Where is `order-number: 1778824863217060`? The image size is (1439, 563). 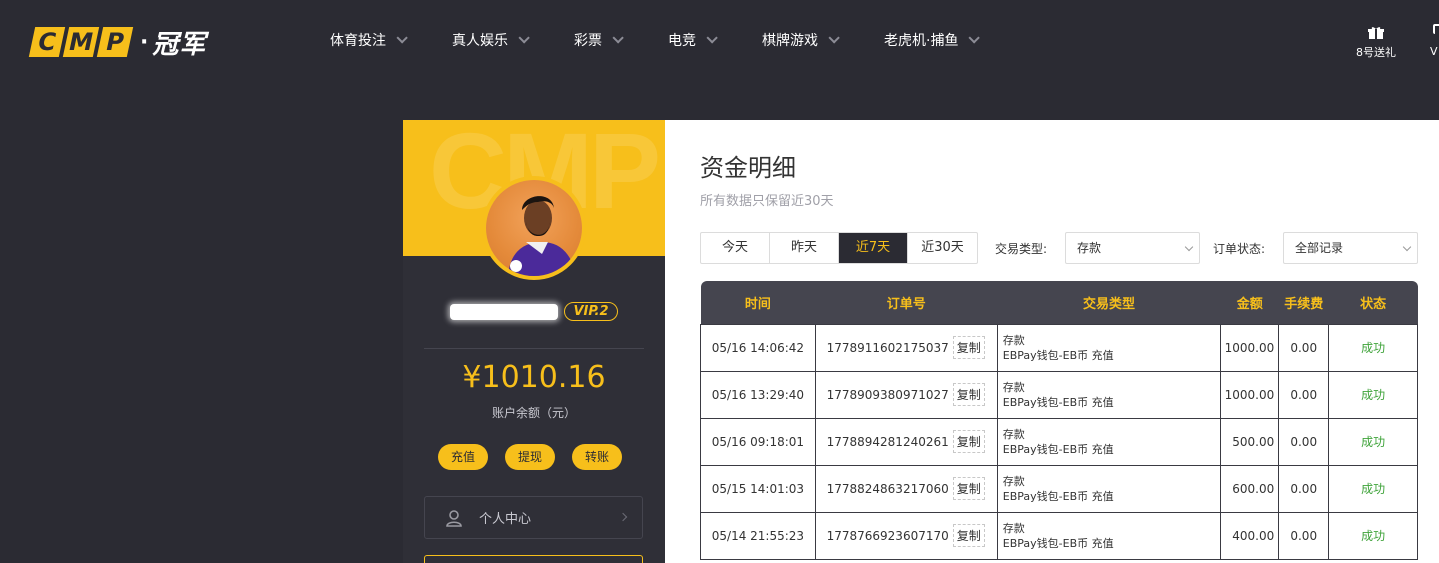
order-number: 1778824863217060 is located at coordinates (887, 488).